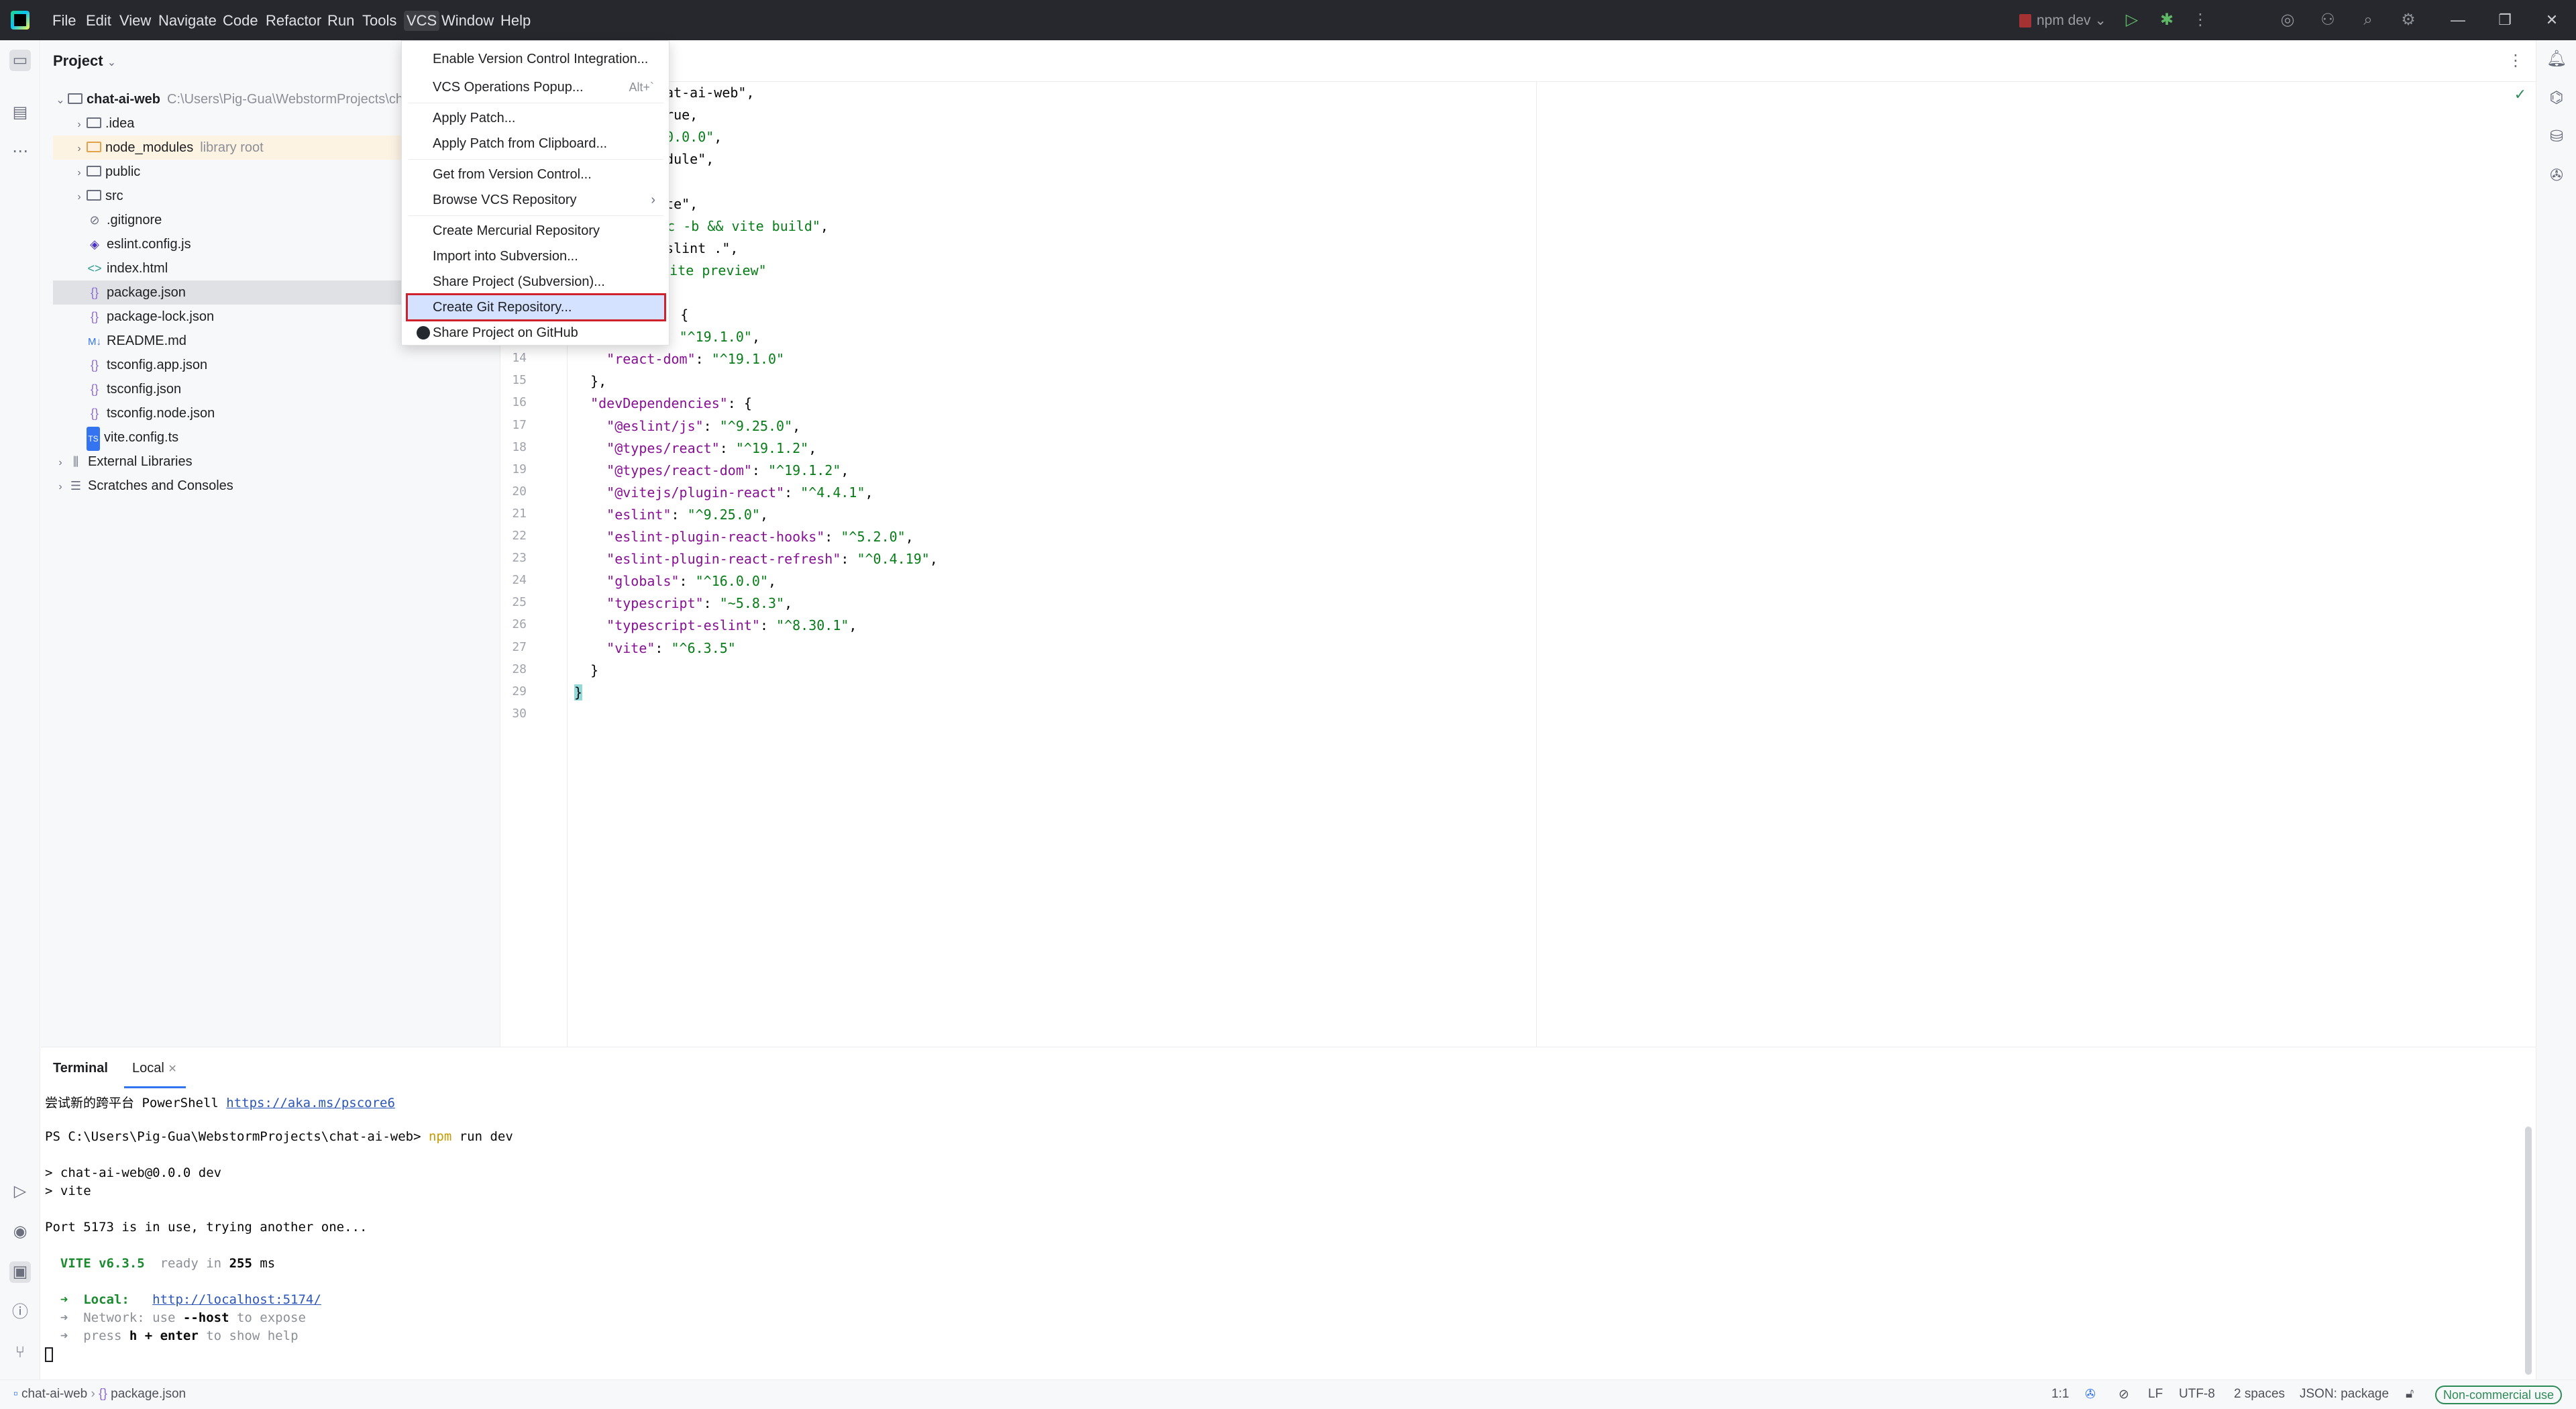  I want to click on breadcrumb-file: package.json, so click(148, 1394).